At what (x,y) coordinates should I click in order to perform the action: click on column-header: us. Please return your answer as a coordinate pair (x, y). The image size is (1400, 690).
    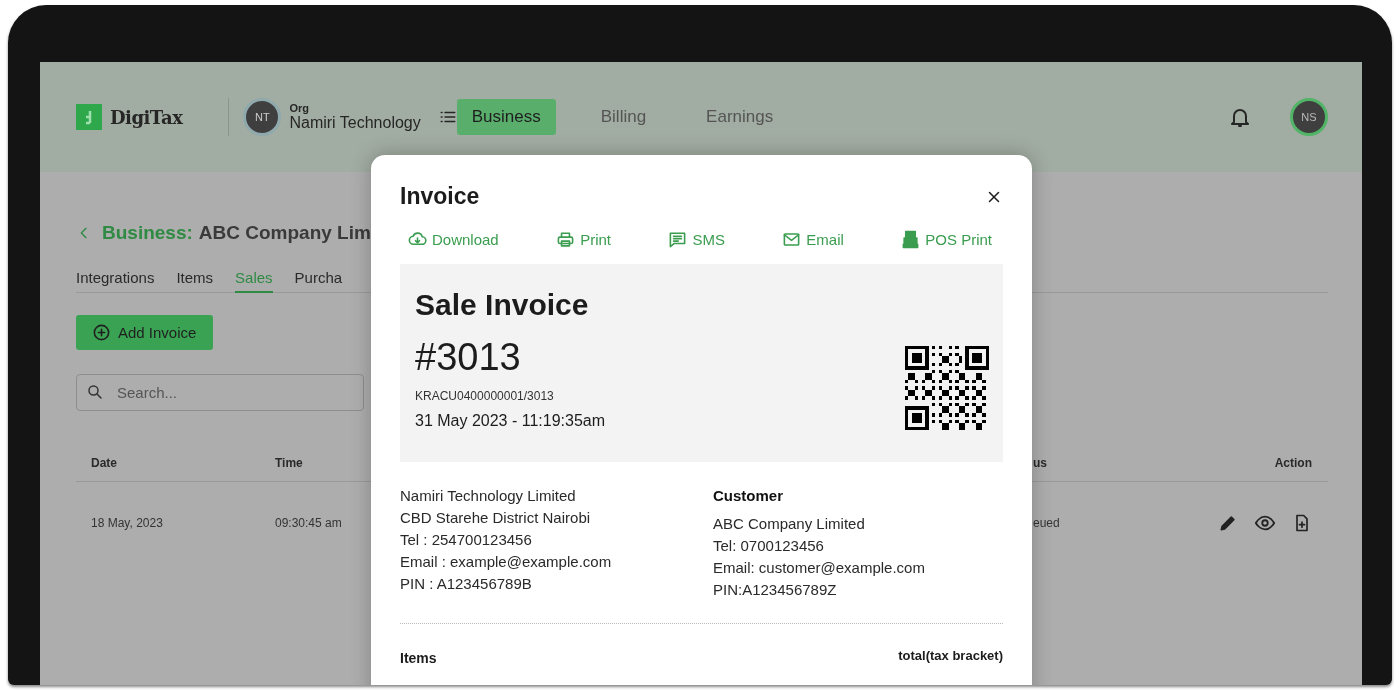
    Looking at the image, I should click on (1040, 463).